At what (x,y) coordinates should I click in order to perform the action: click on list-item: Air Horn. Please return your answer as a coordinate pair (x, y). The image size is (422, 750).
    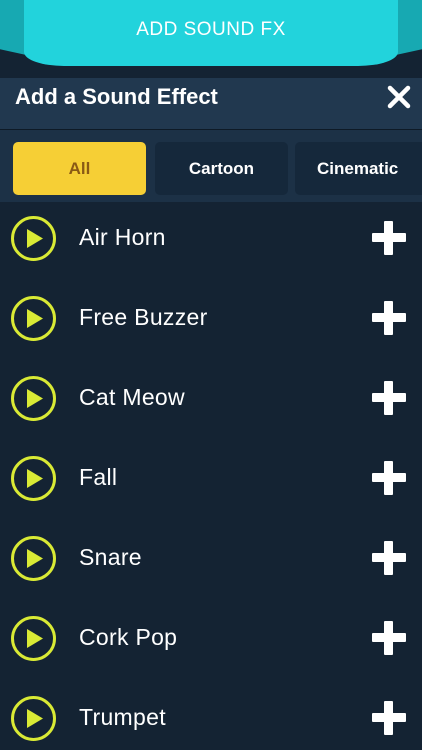
    Looking at the image, I should click on (211, 242).